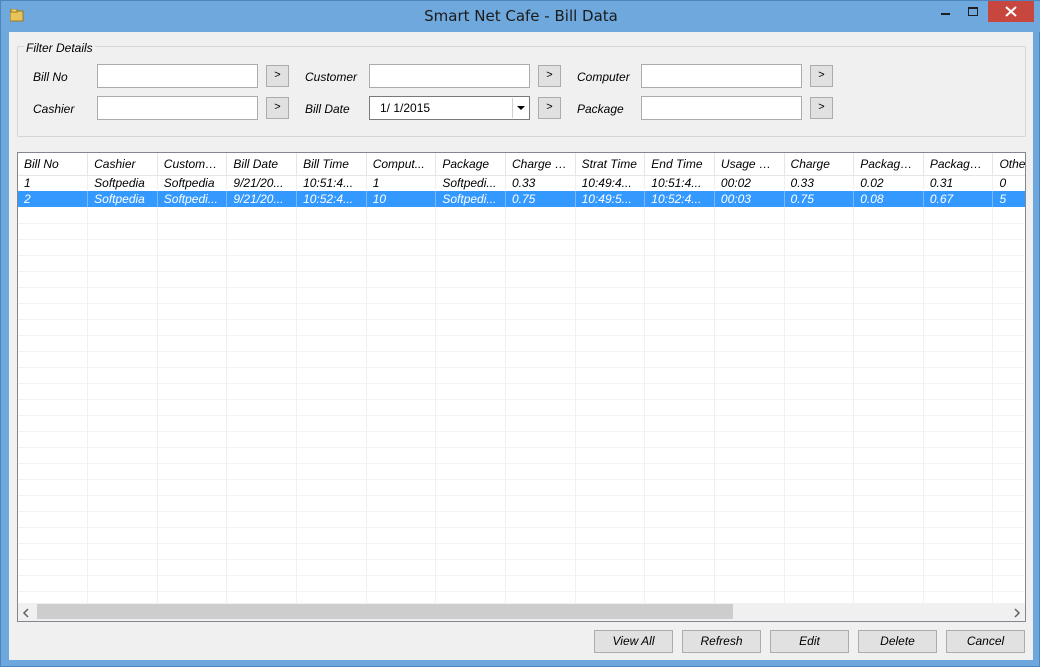 The height and width of the screenshot is (667, 1040). What do you see at coordinates (721, 108) in the screenshot?
I see `package-input` at bounding box center [721, 108].